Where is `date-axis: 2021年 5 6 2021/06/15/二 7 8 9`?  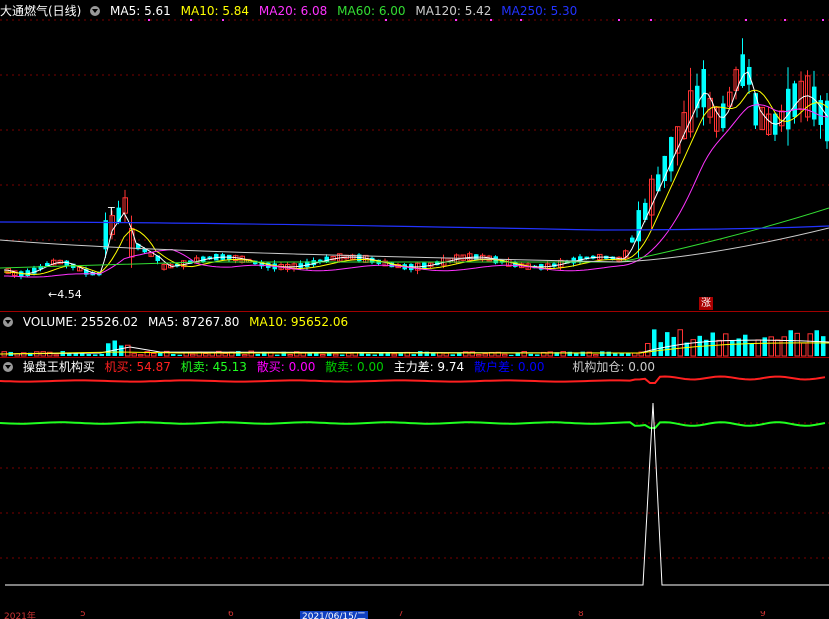
date-axis: 2021年 5 6 2021/06/15/二 7 8 9 is located at coordinates (414, 615).